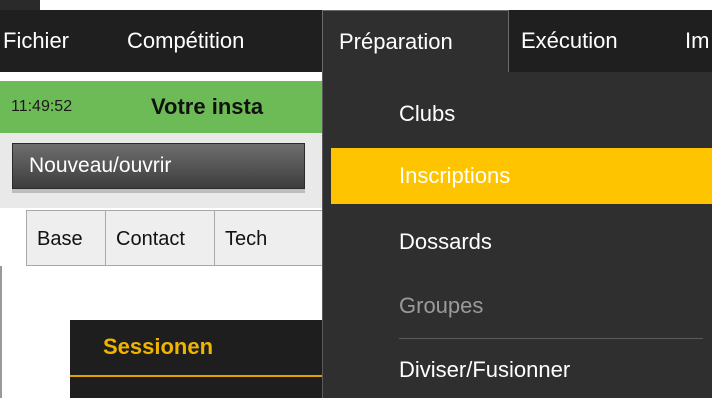 The height and width of the screenshot is (398, 712). I want to click on menu-item-inscriptions: Inscriptions, so click(521, 176).